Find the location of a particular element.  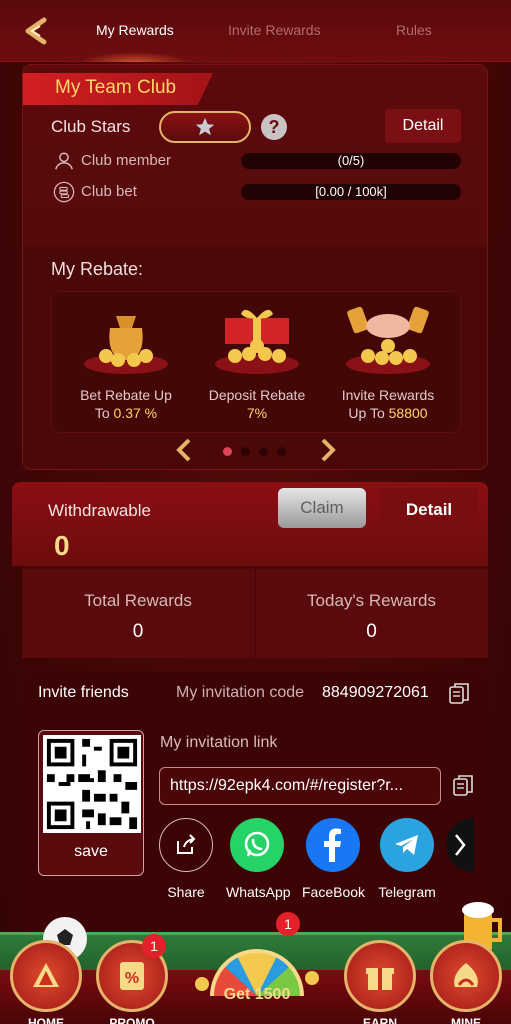

rebate-item-bet: Bet Rebate Up To 0.37 % is located at coordinates (126, 362).